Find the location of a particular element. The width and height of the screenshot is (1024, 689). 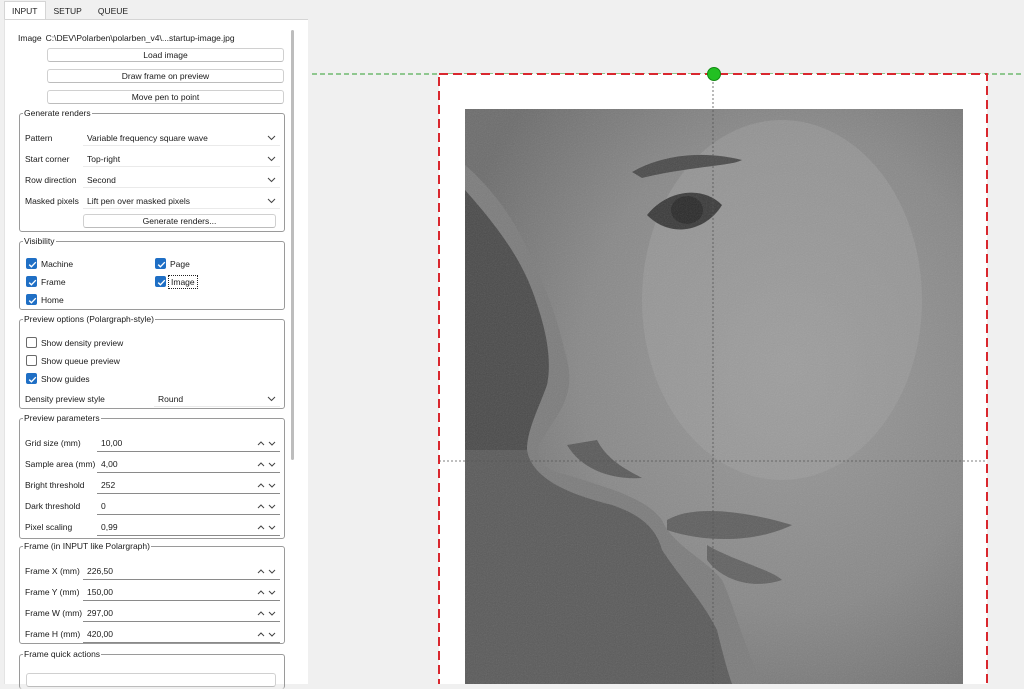

draw-frame-button: Draw frame on preview is located at coordinates (165, 76).